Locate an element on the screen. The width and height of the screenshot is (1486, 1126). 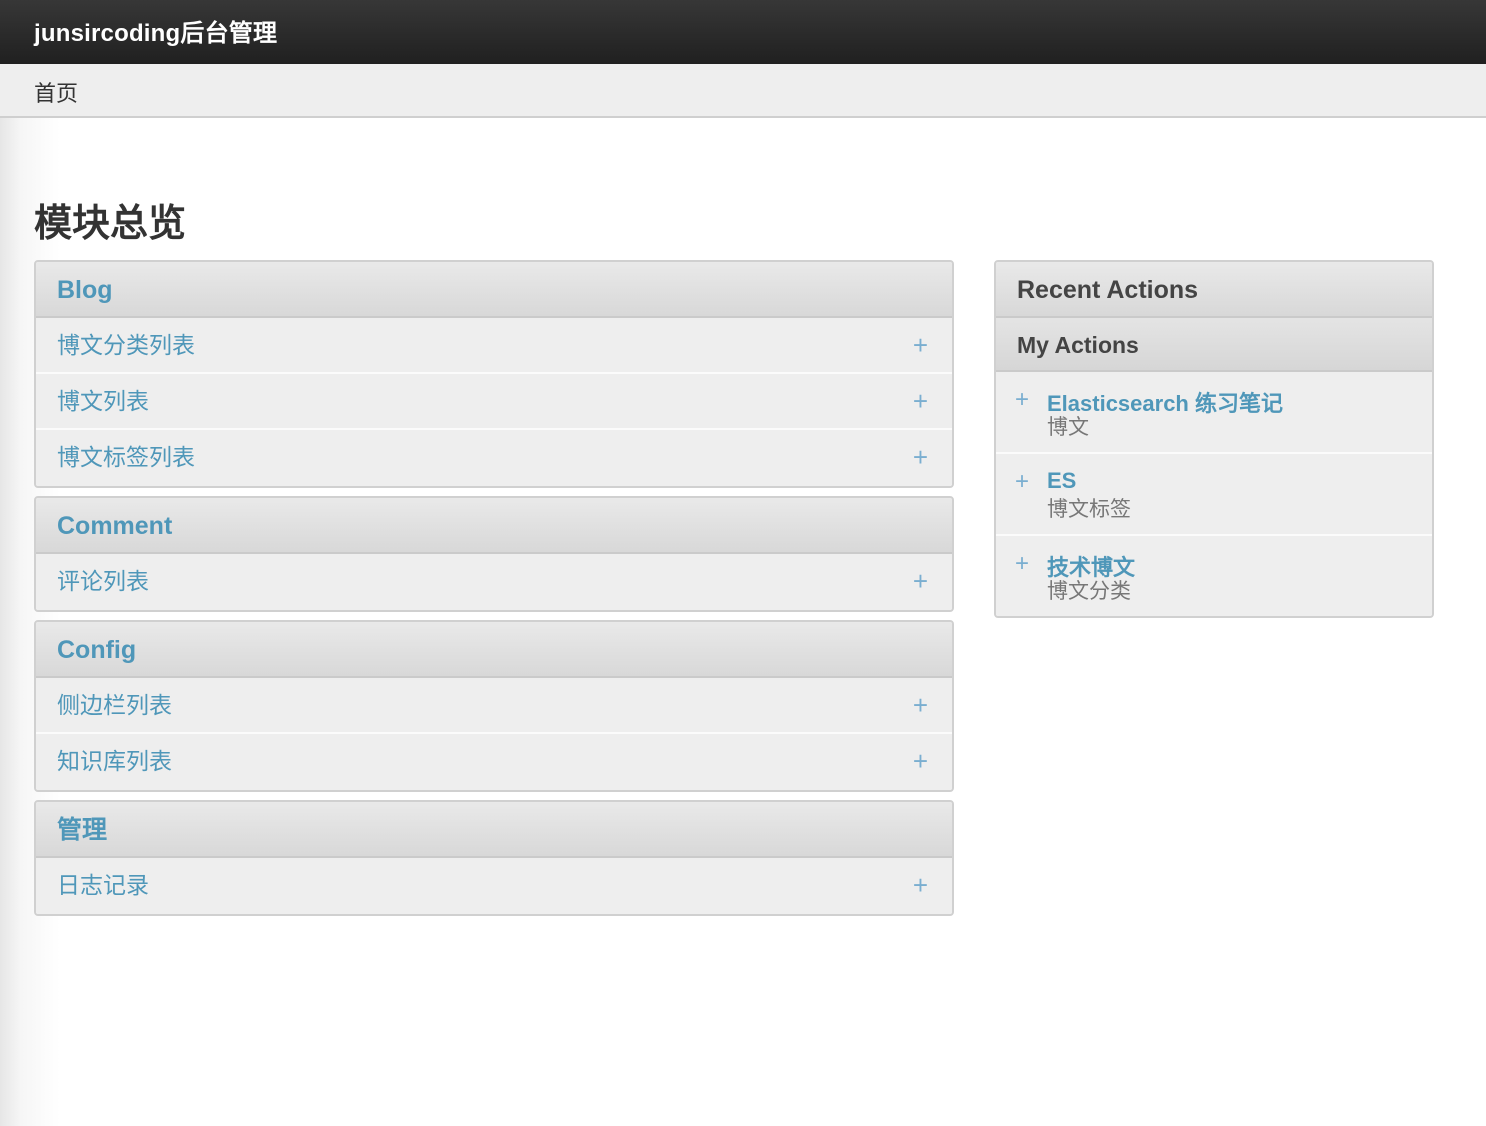
recent-action-type: 博文标签 is located at coordinates (1089, 509).